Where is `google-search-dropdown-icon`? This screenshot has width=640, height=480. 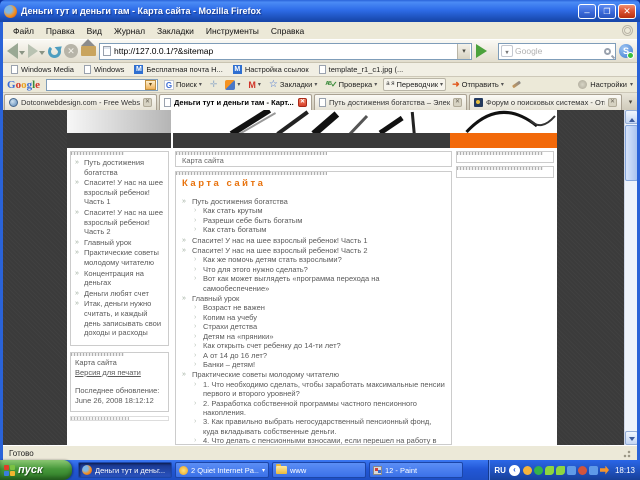 google-search-dropdown-icon is located at coordinates (151, 84).